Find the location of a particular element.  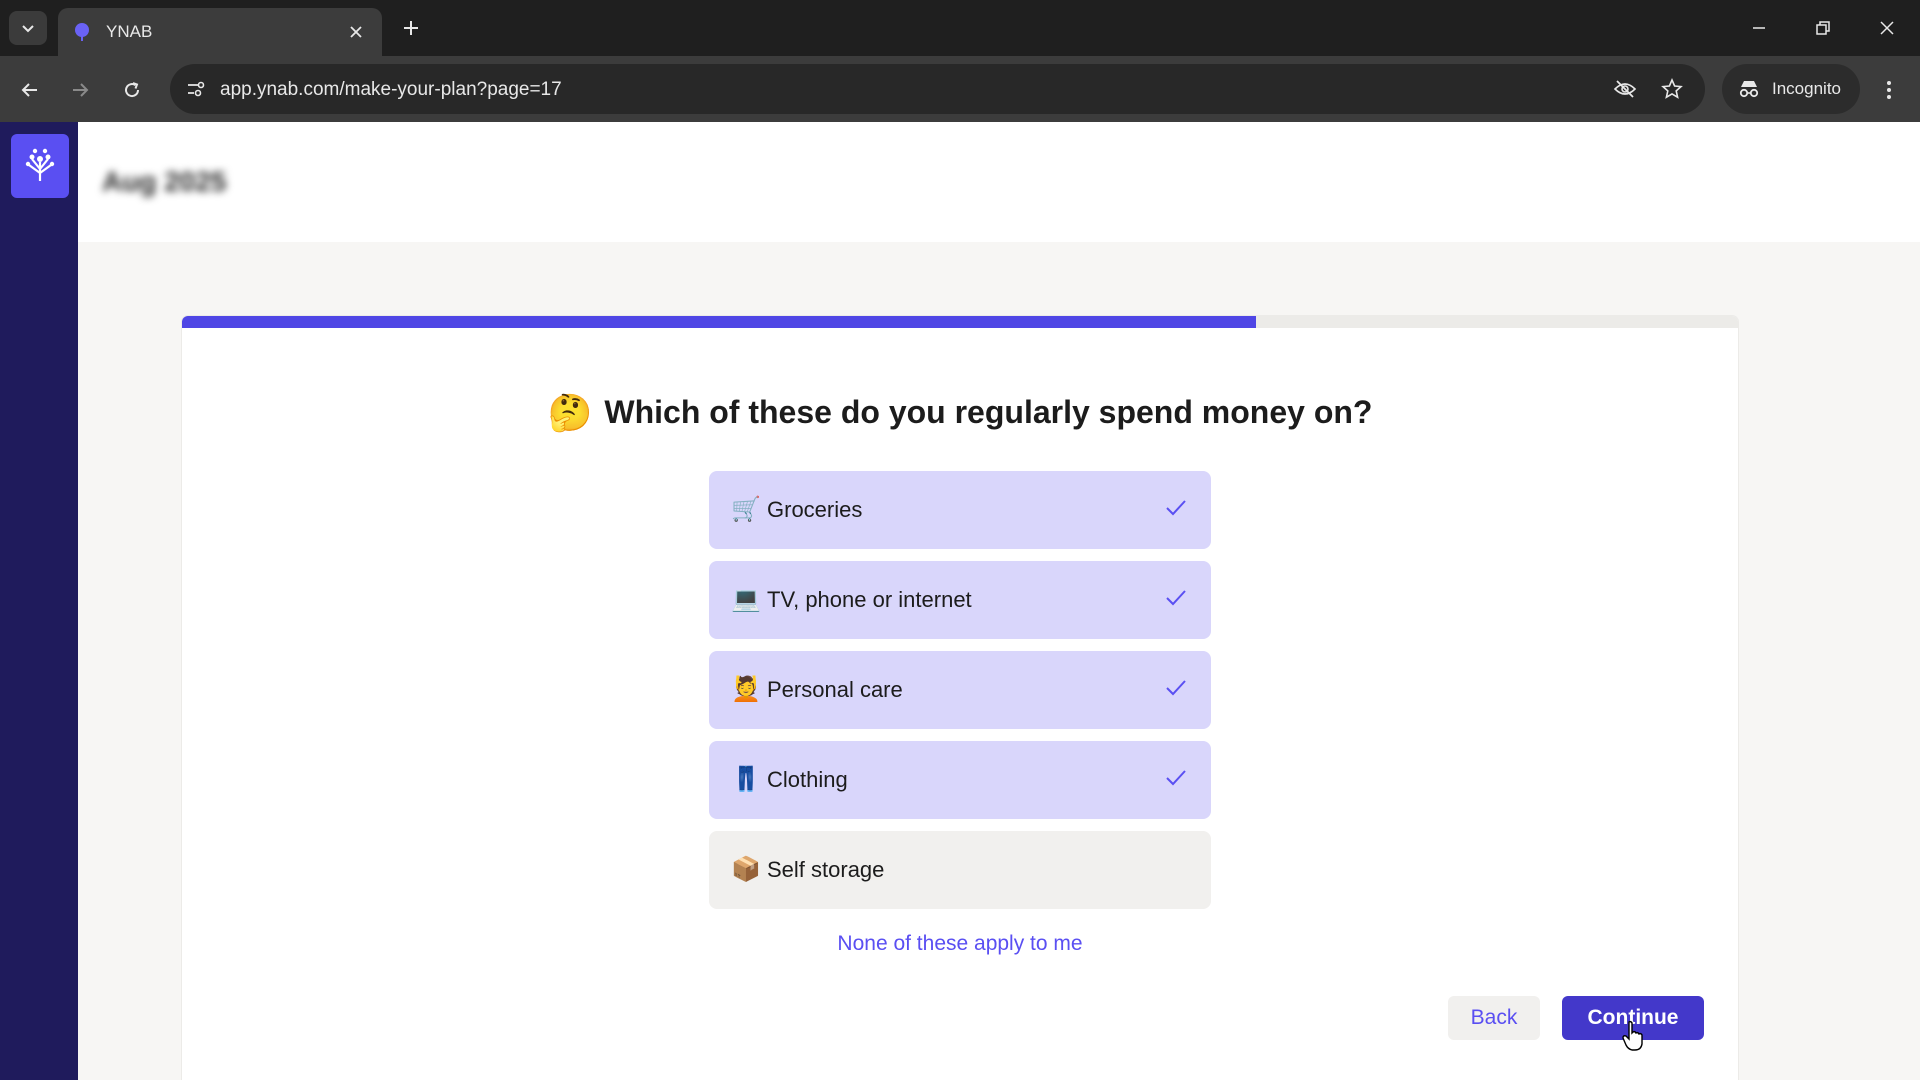

bookmark-star-icon is located at coordinates (1672, 89).